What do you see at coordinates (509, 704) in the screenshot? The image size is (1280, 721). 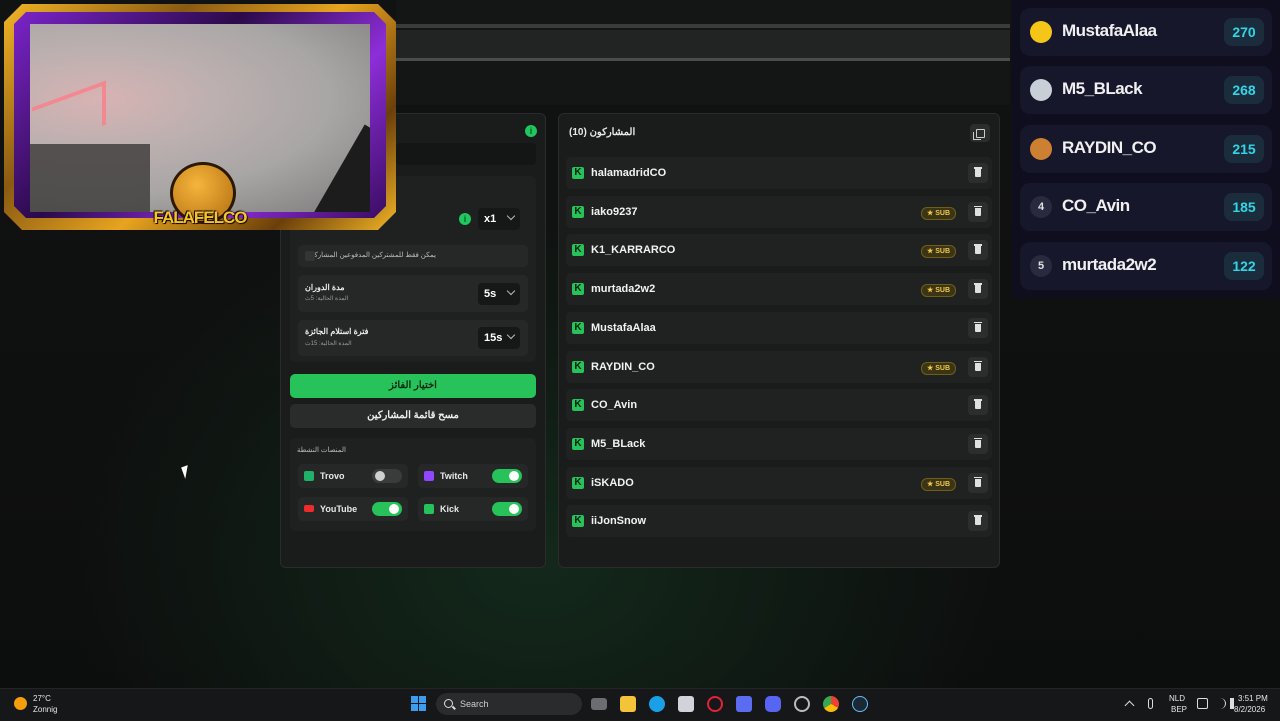 I see `taskbar-search: Search` at bounding box center [509, 704].